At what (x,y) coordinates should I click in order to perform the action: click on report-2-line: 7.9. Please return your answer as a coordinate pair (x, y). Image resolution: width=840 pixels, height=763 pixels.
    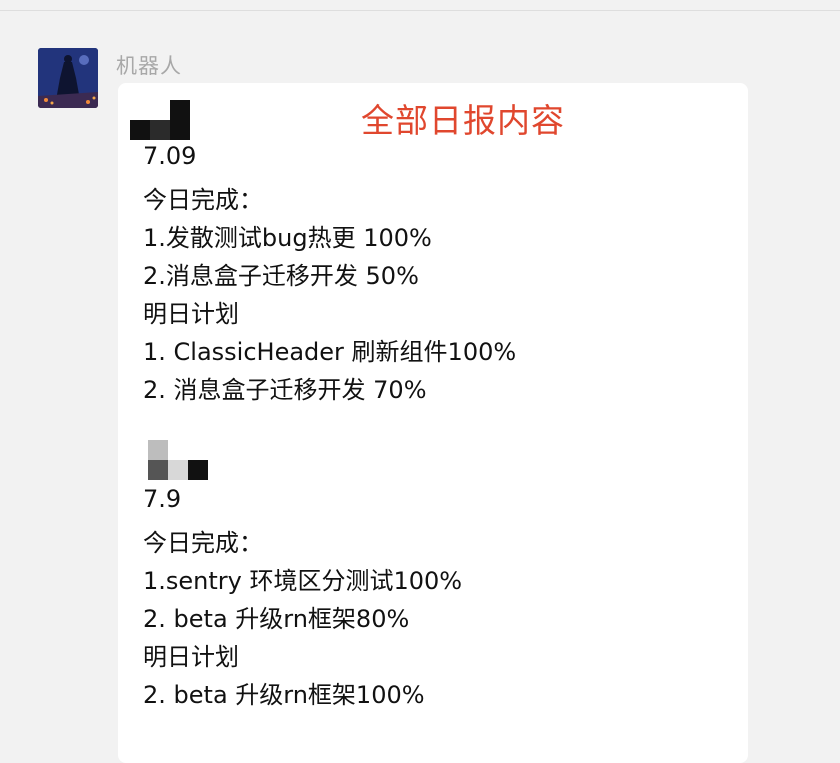
    Looking at the image, I should click on (162, 499).